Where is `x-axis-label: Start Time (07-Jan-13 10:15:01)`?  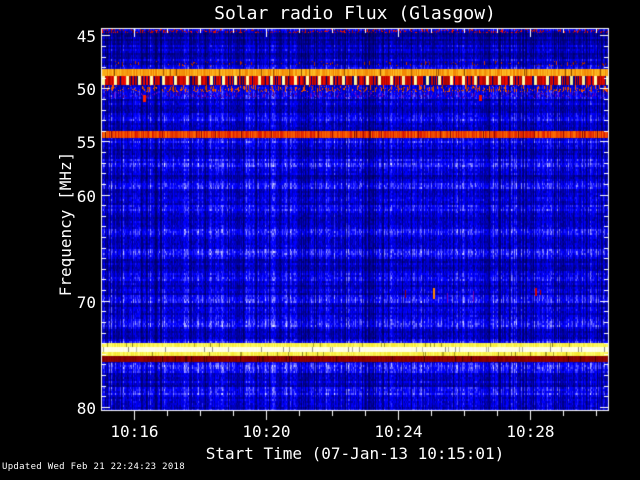 x-axis-label: Start Time (07-Jan-13 10:15:01) is located at coordinates (355, 453).